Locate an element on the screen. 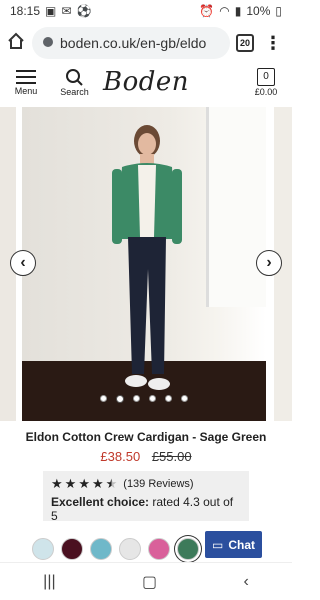 Image resolution: width=320 pixels, height=600 pixels. rating-summary: Excellent choice: rated 4.3 out of 5 is located at coordinates (146, 509).